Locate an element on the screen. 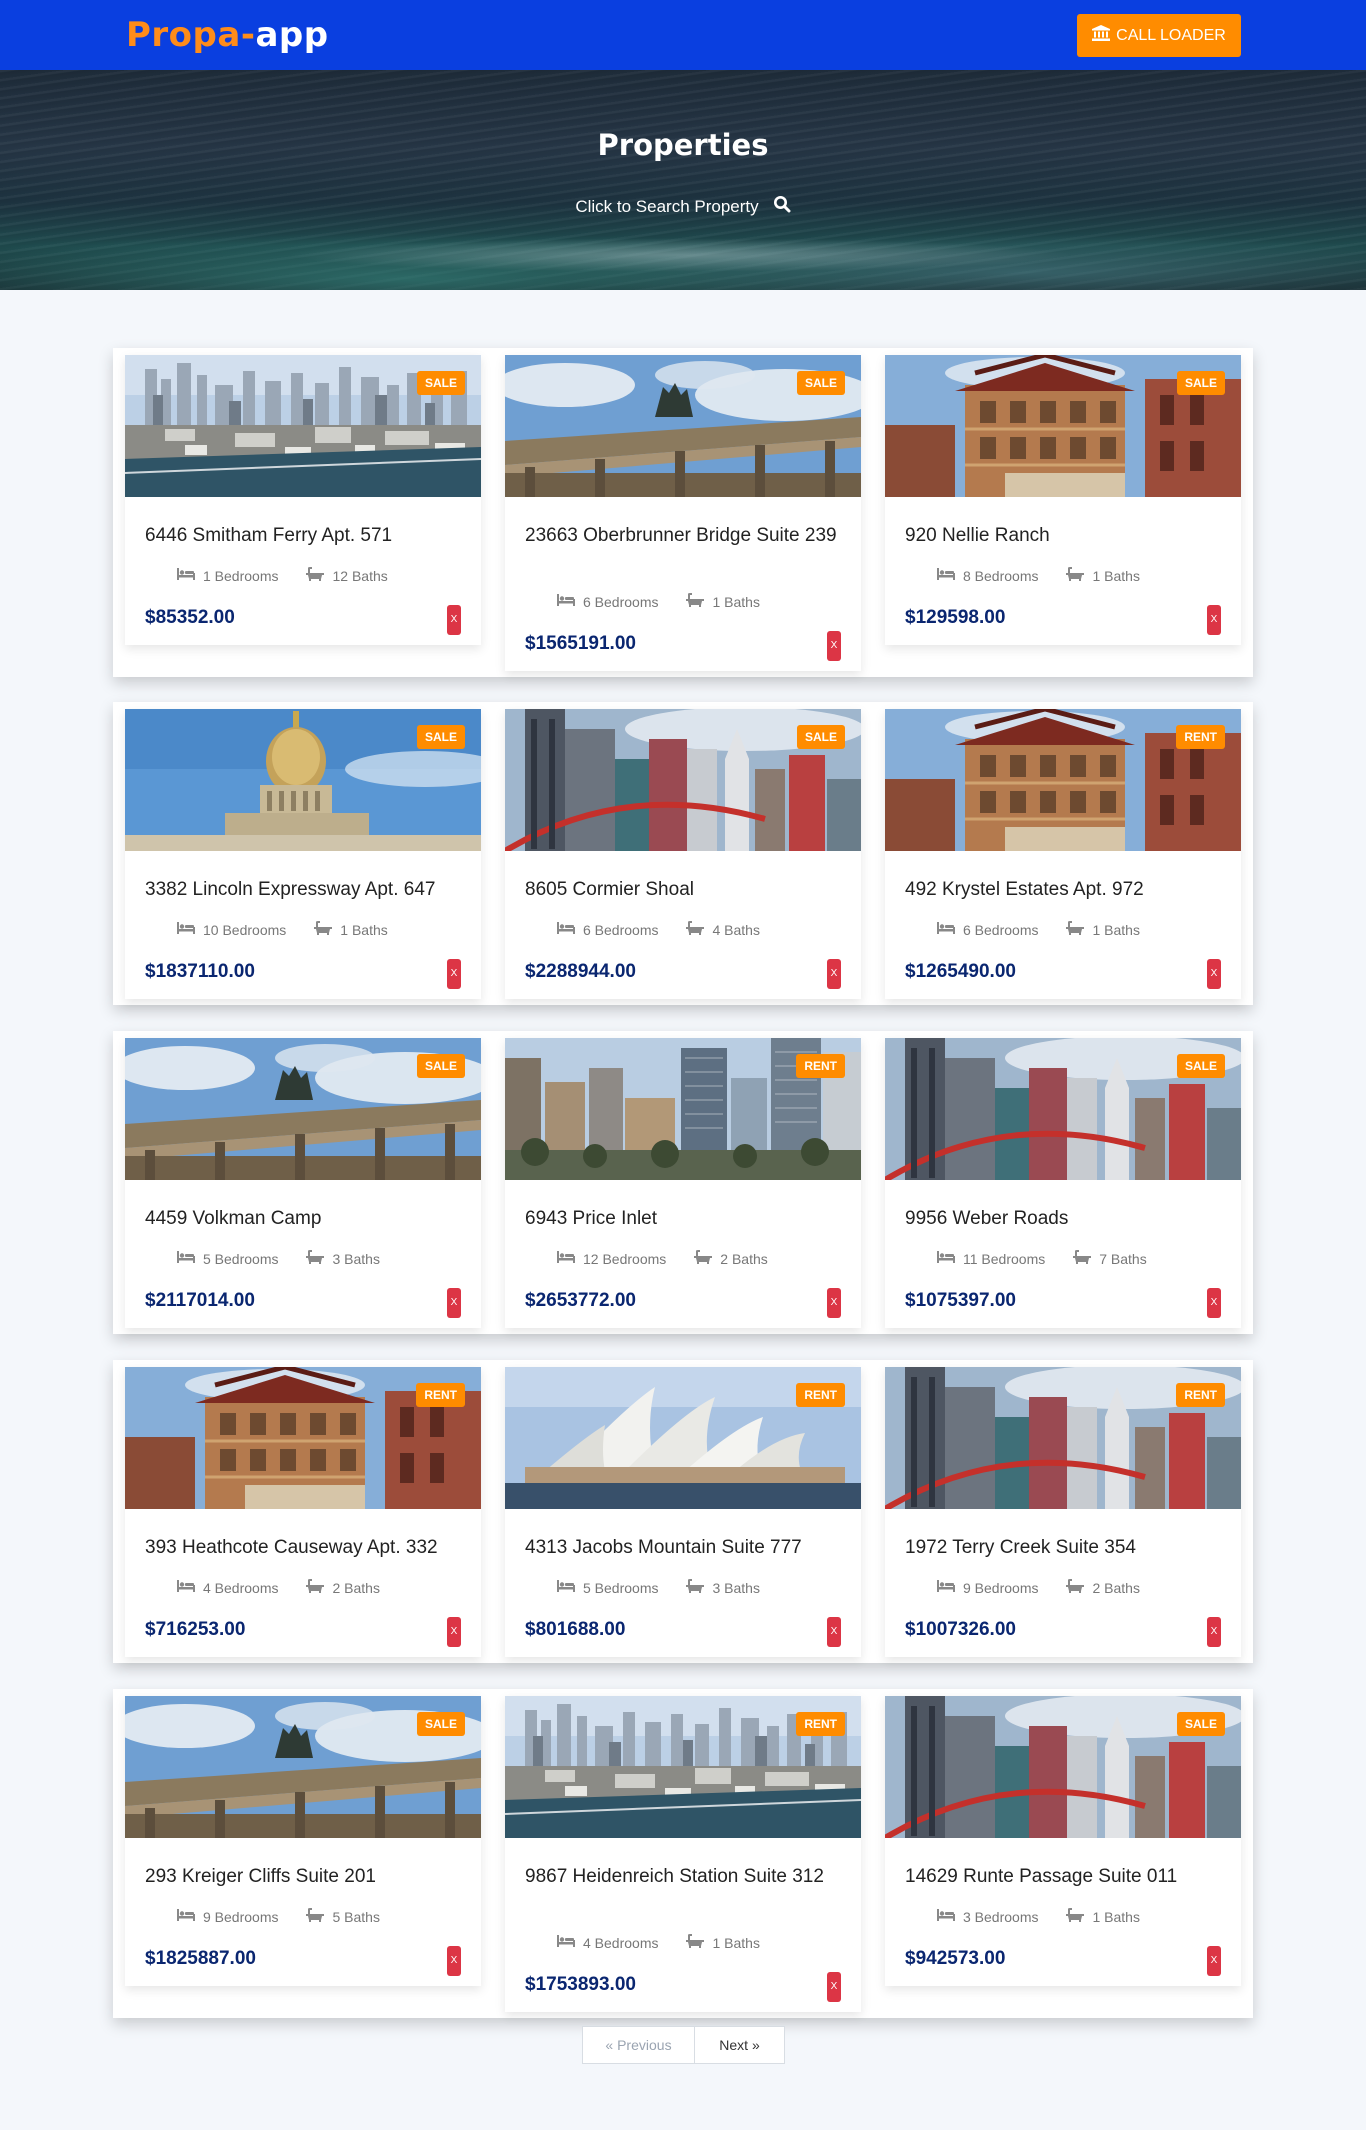  next-page-button: Next » is located at coordinates (740, 2045).